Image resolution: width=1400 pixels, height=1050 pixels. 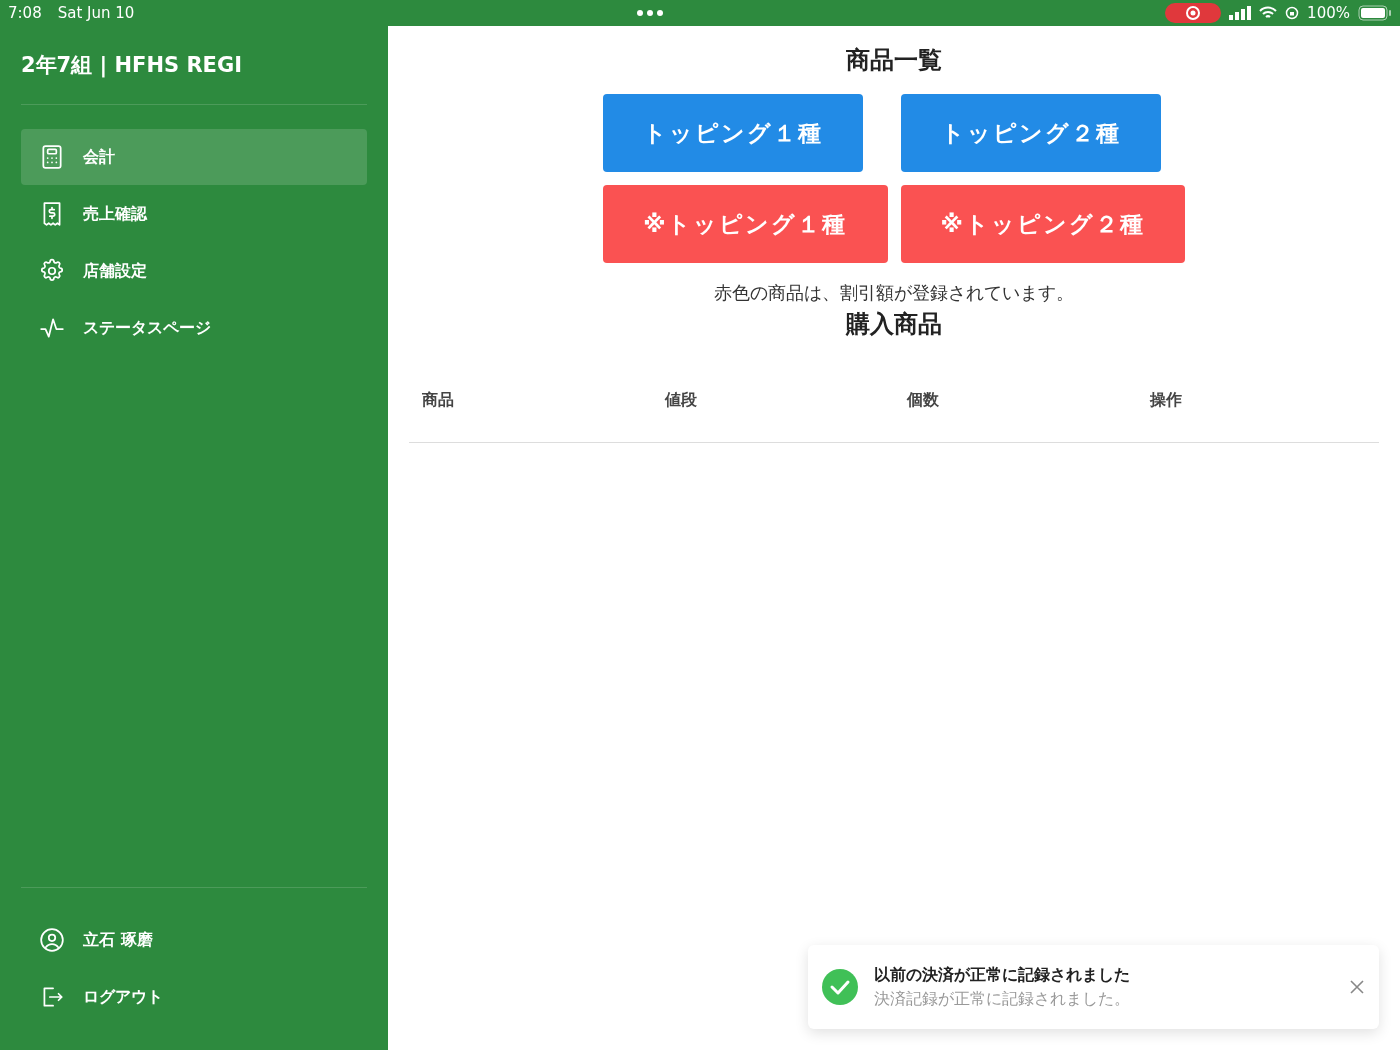 What do you see at coordinates (840, 987) in the screenshot?
I see `success-check-icon` at bounding box center [840, 987].